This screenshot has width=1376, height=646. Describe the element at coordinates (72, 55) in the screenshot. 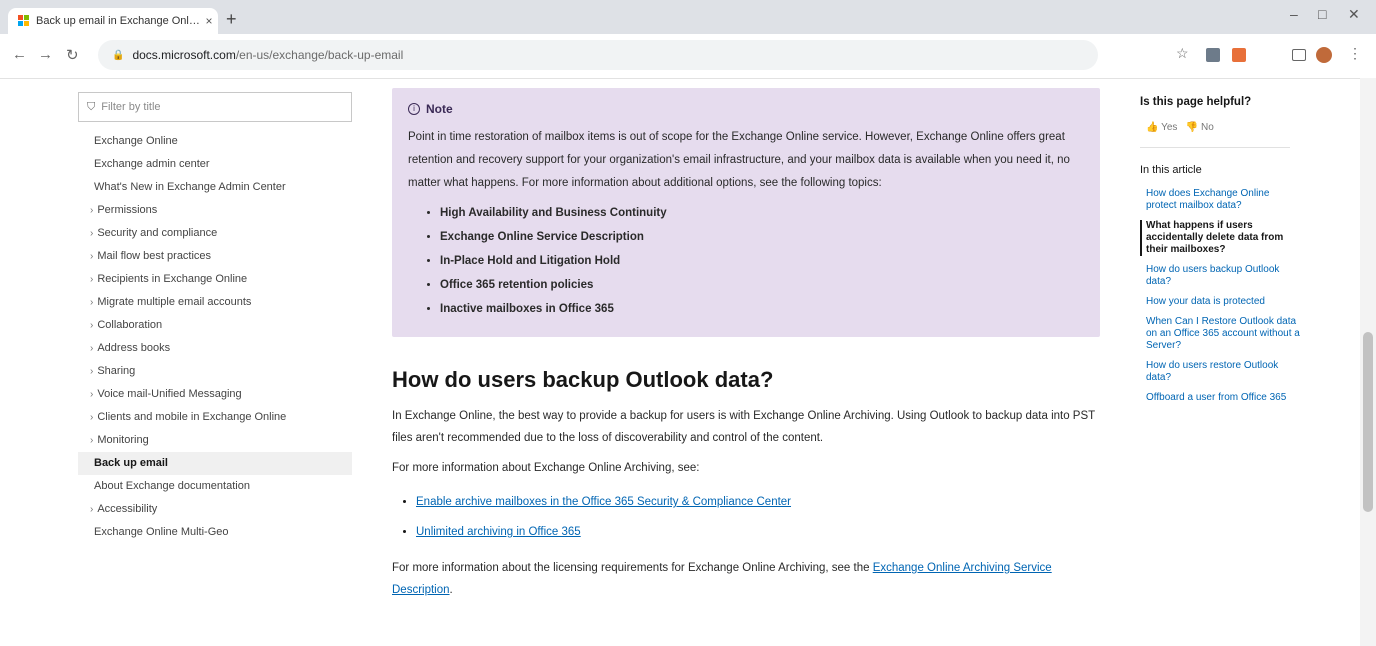

I see `reload-button: ↻` at that location.